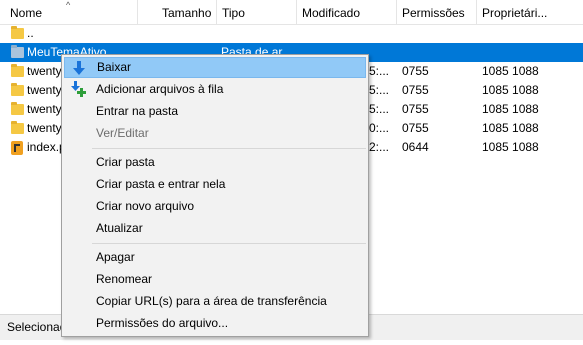 This screenshot has height=345, width=583. Describe the element at coordinates (37, 327) in the screenshot. I see `status-text: Selecionad` at that location.